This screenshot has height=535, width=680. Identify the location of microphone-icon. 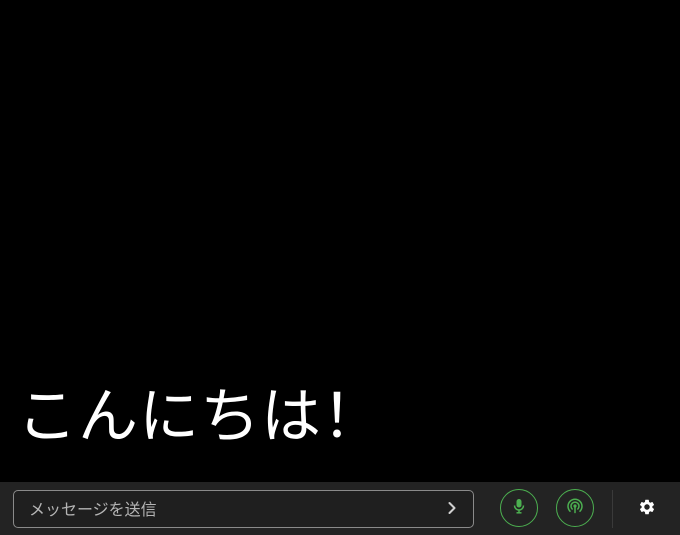
(519, 508).